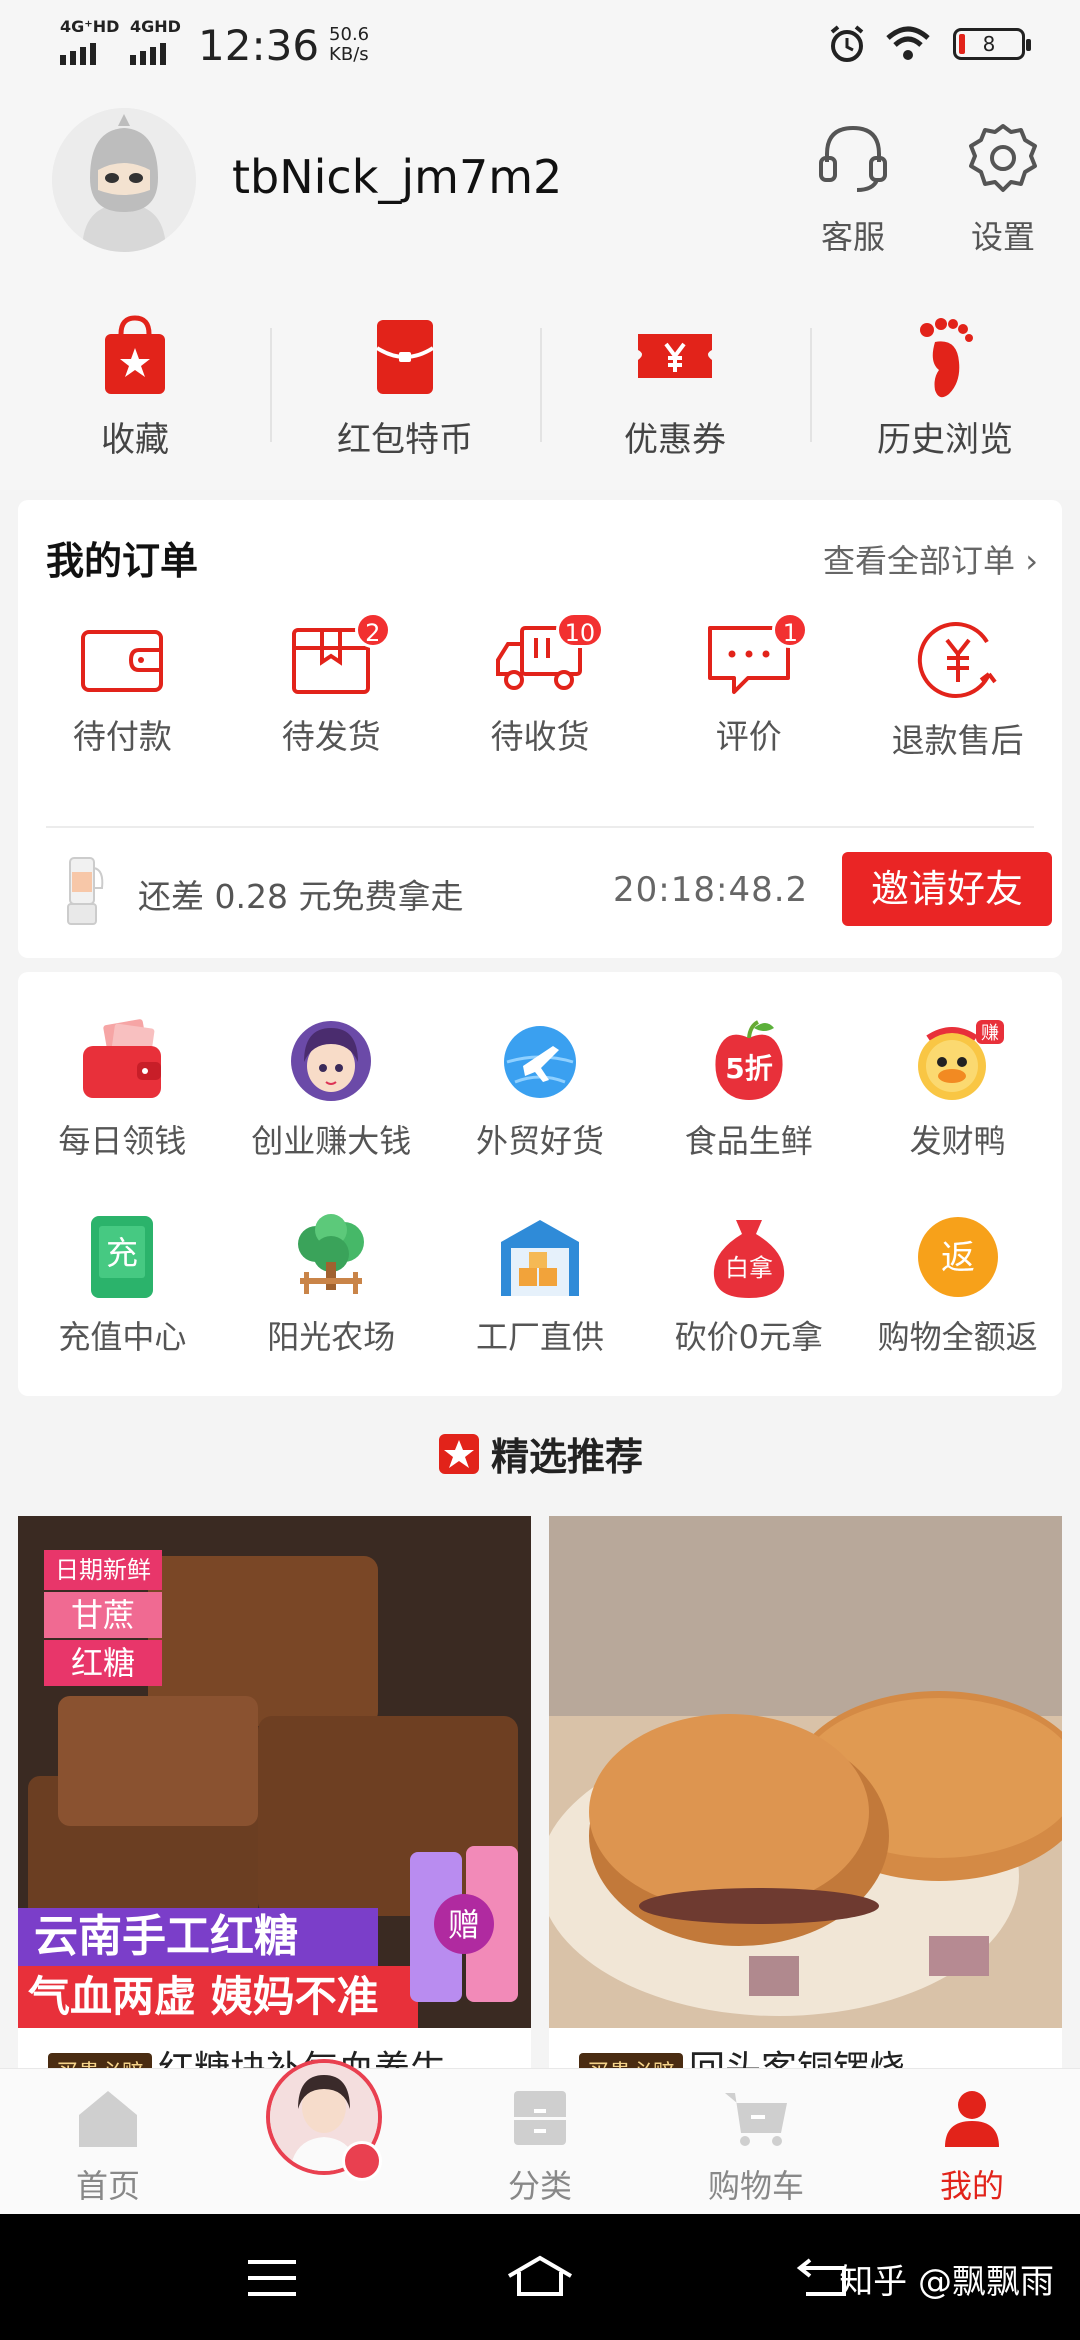 The image size is (1080, 2340). What do you see at coordinates (331, 1141) in the screenshot?
I see `service-label: 创业赚大钱` at bounding box center [331, 1141].